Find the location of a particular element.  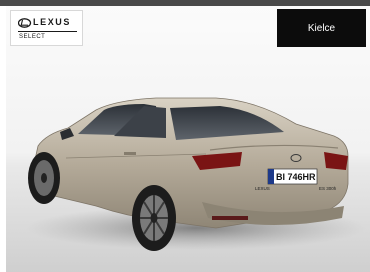

logo-subtitle: SELECT is located at coordinates (32, 37).